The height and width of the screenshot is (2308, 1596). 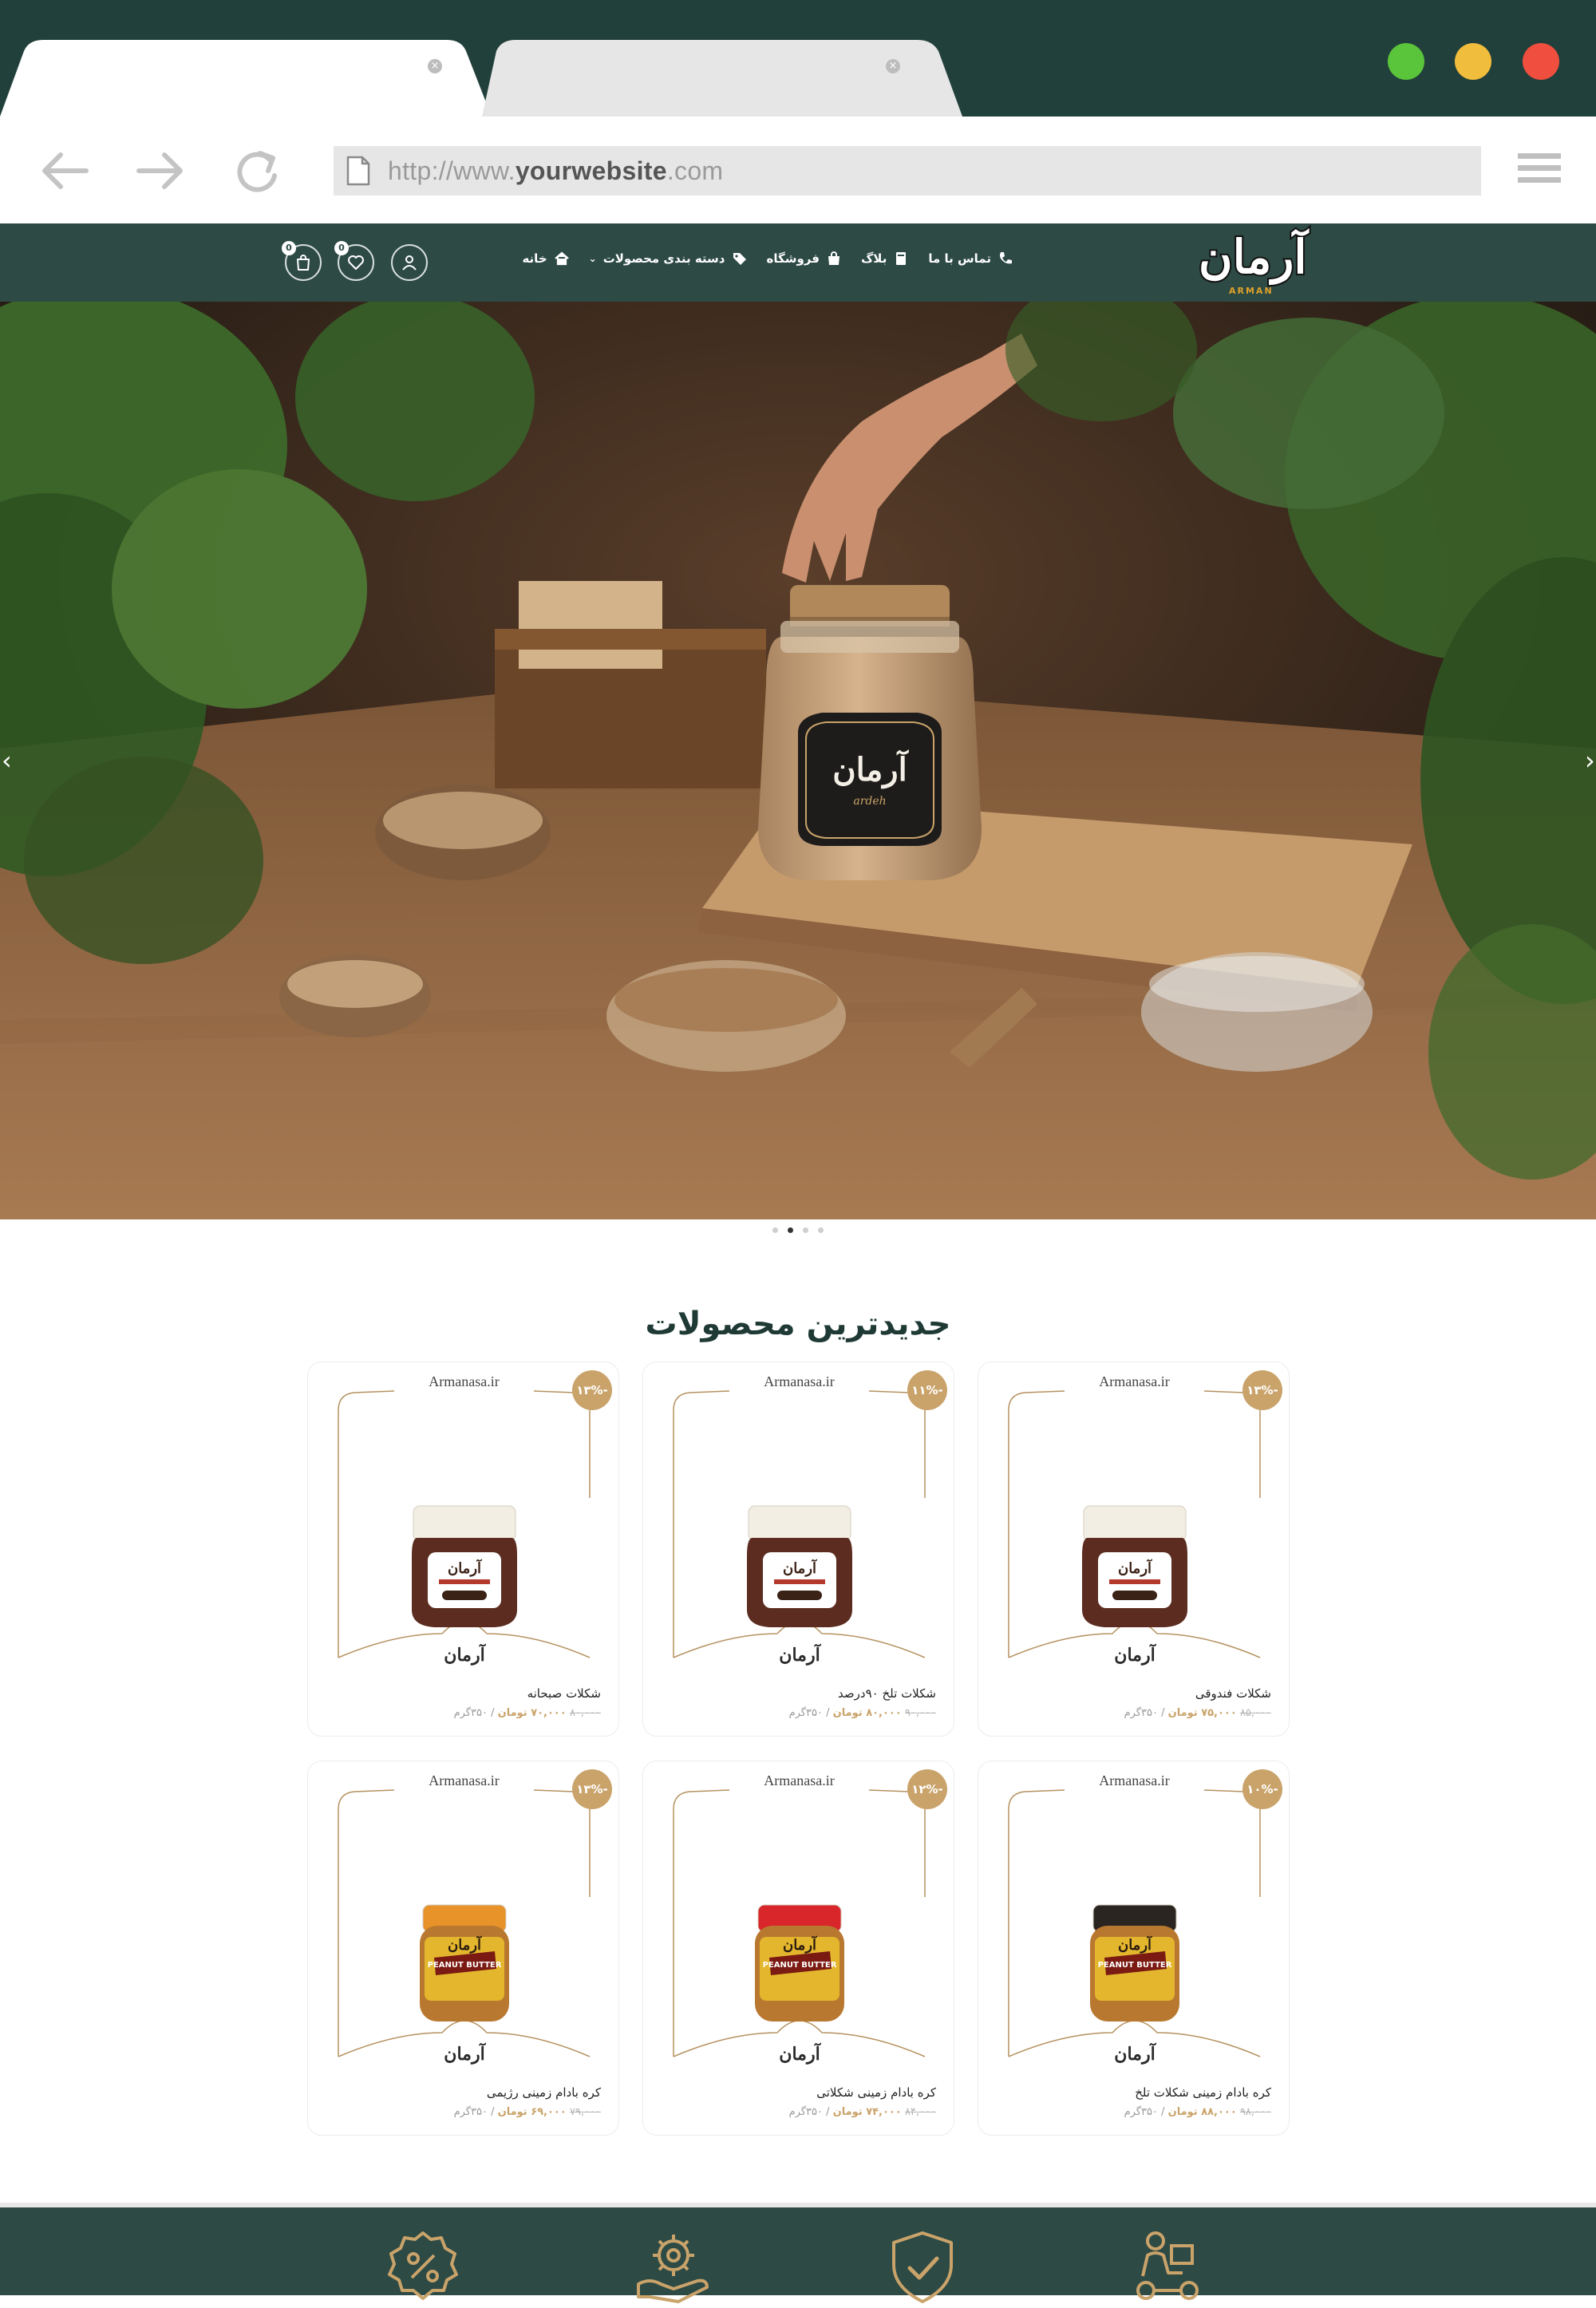 What do you see at coordinates (1541, 62) in the screenshot?
I see `window-close-button` at bounding box center [1541, 62].